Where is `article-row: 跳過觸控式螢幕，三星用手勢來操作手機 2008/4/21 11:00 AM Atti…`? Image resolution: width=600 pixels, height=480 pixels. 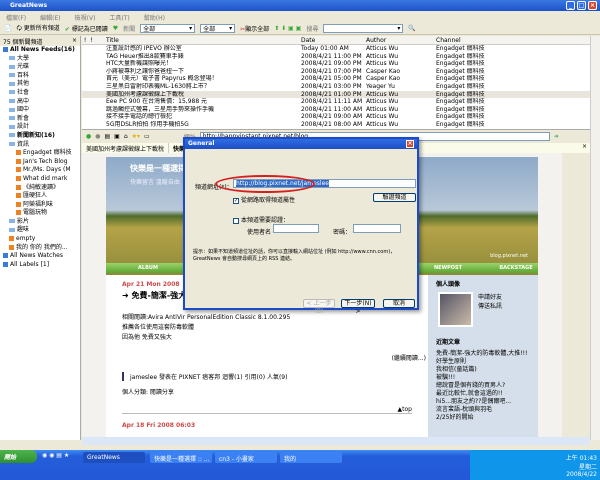
article-row: 跳過觸控式螢幕，三星用手勢來操作手機 2008/4/21 11:00 AM Atti… is located at coordinates (336, 110).